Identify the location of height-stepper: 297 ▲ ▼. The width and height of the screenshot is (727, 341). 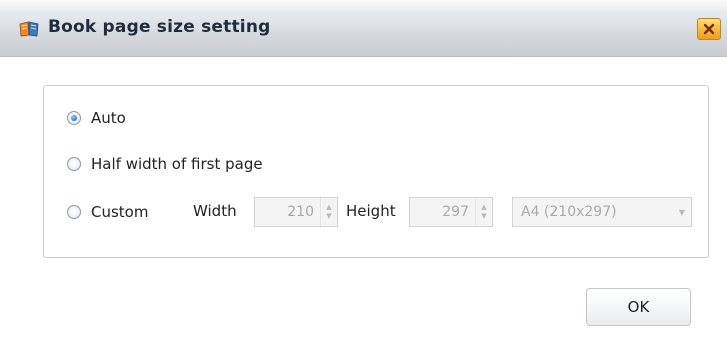
(451, 212).